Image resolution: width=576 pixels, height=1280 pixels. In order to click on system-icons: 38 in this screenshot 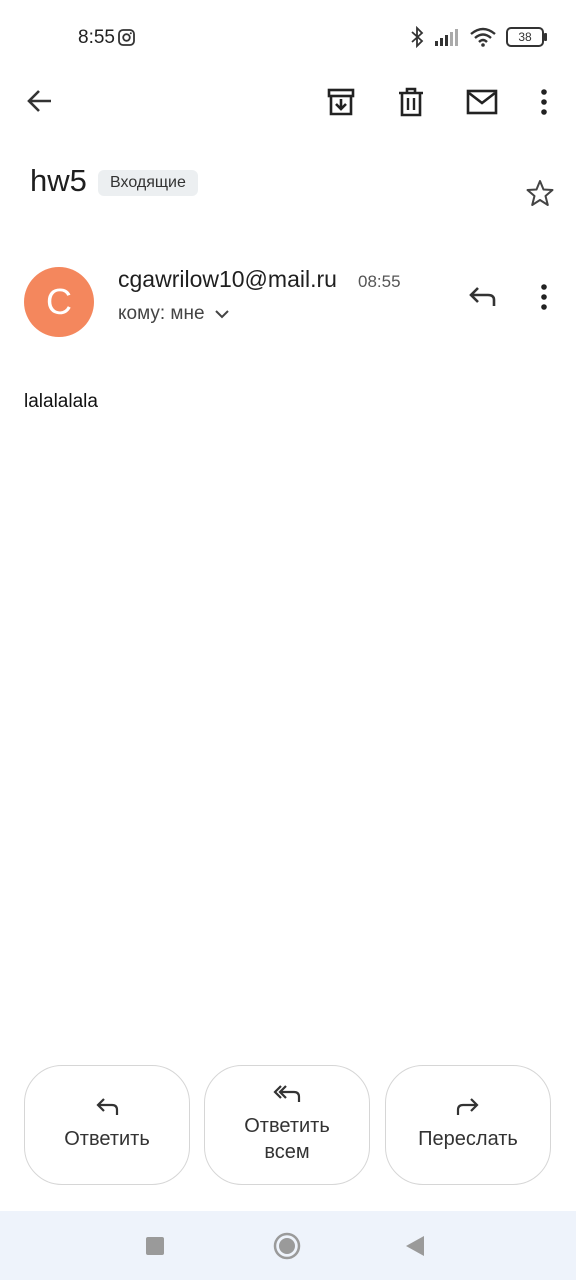, I will do `click(478, 37)`.